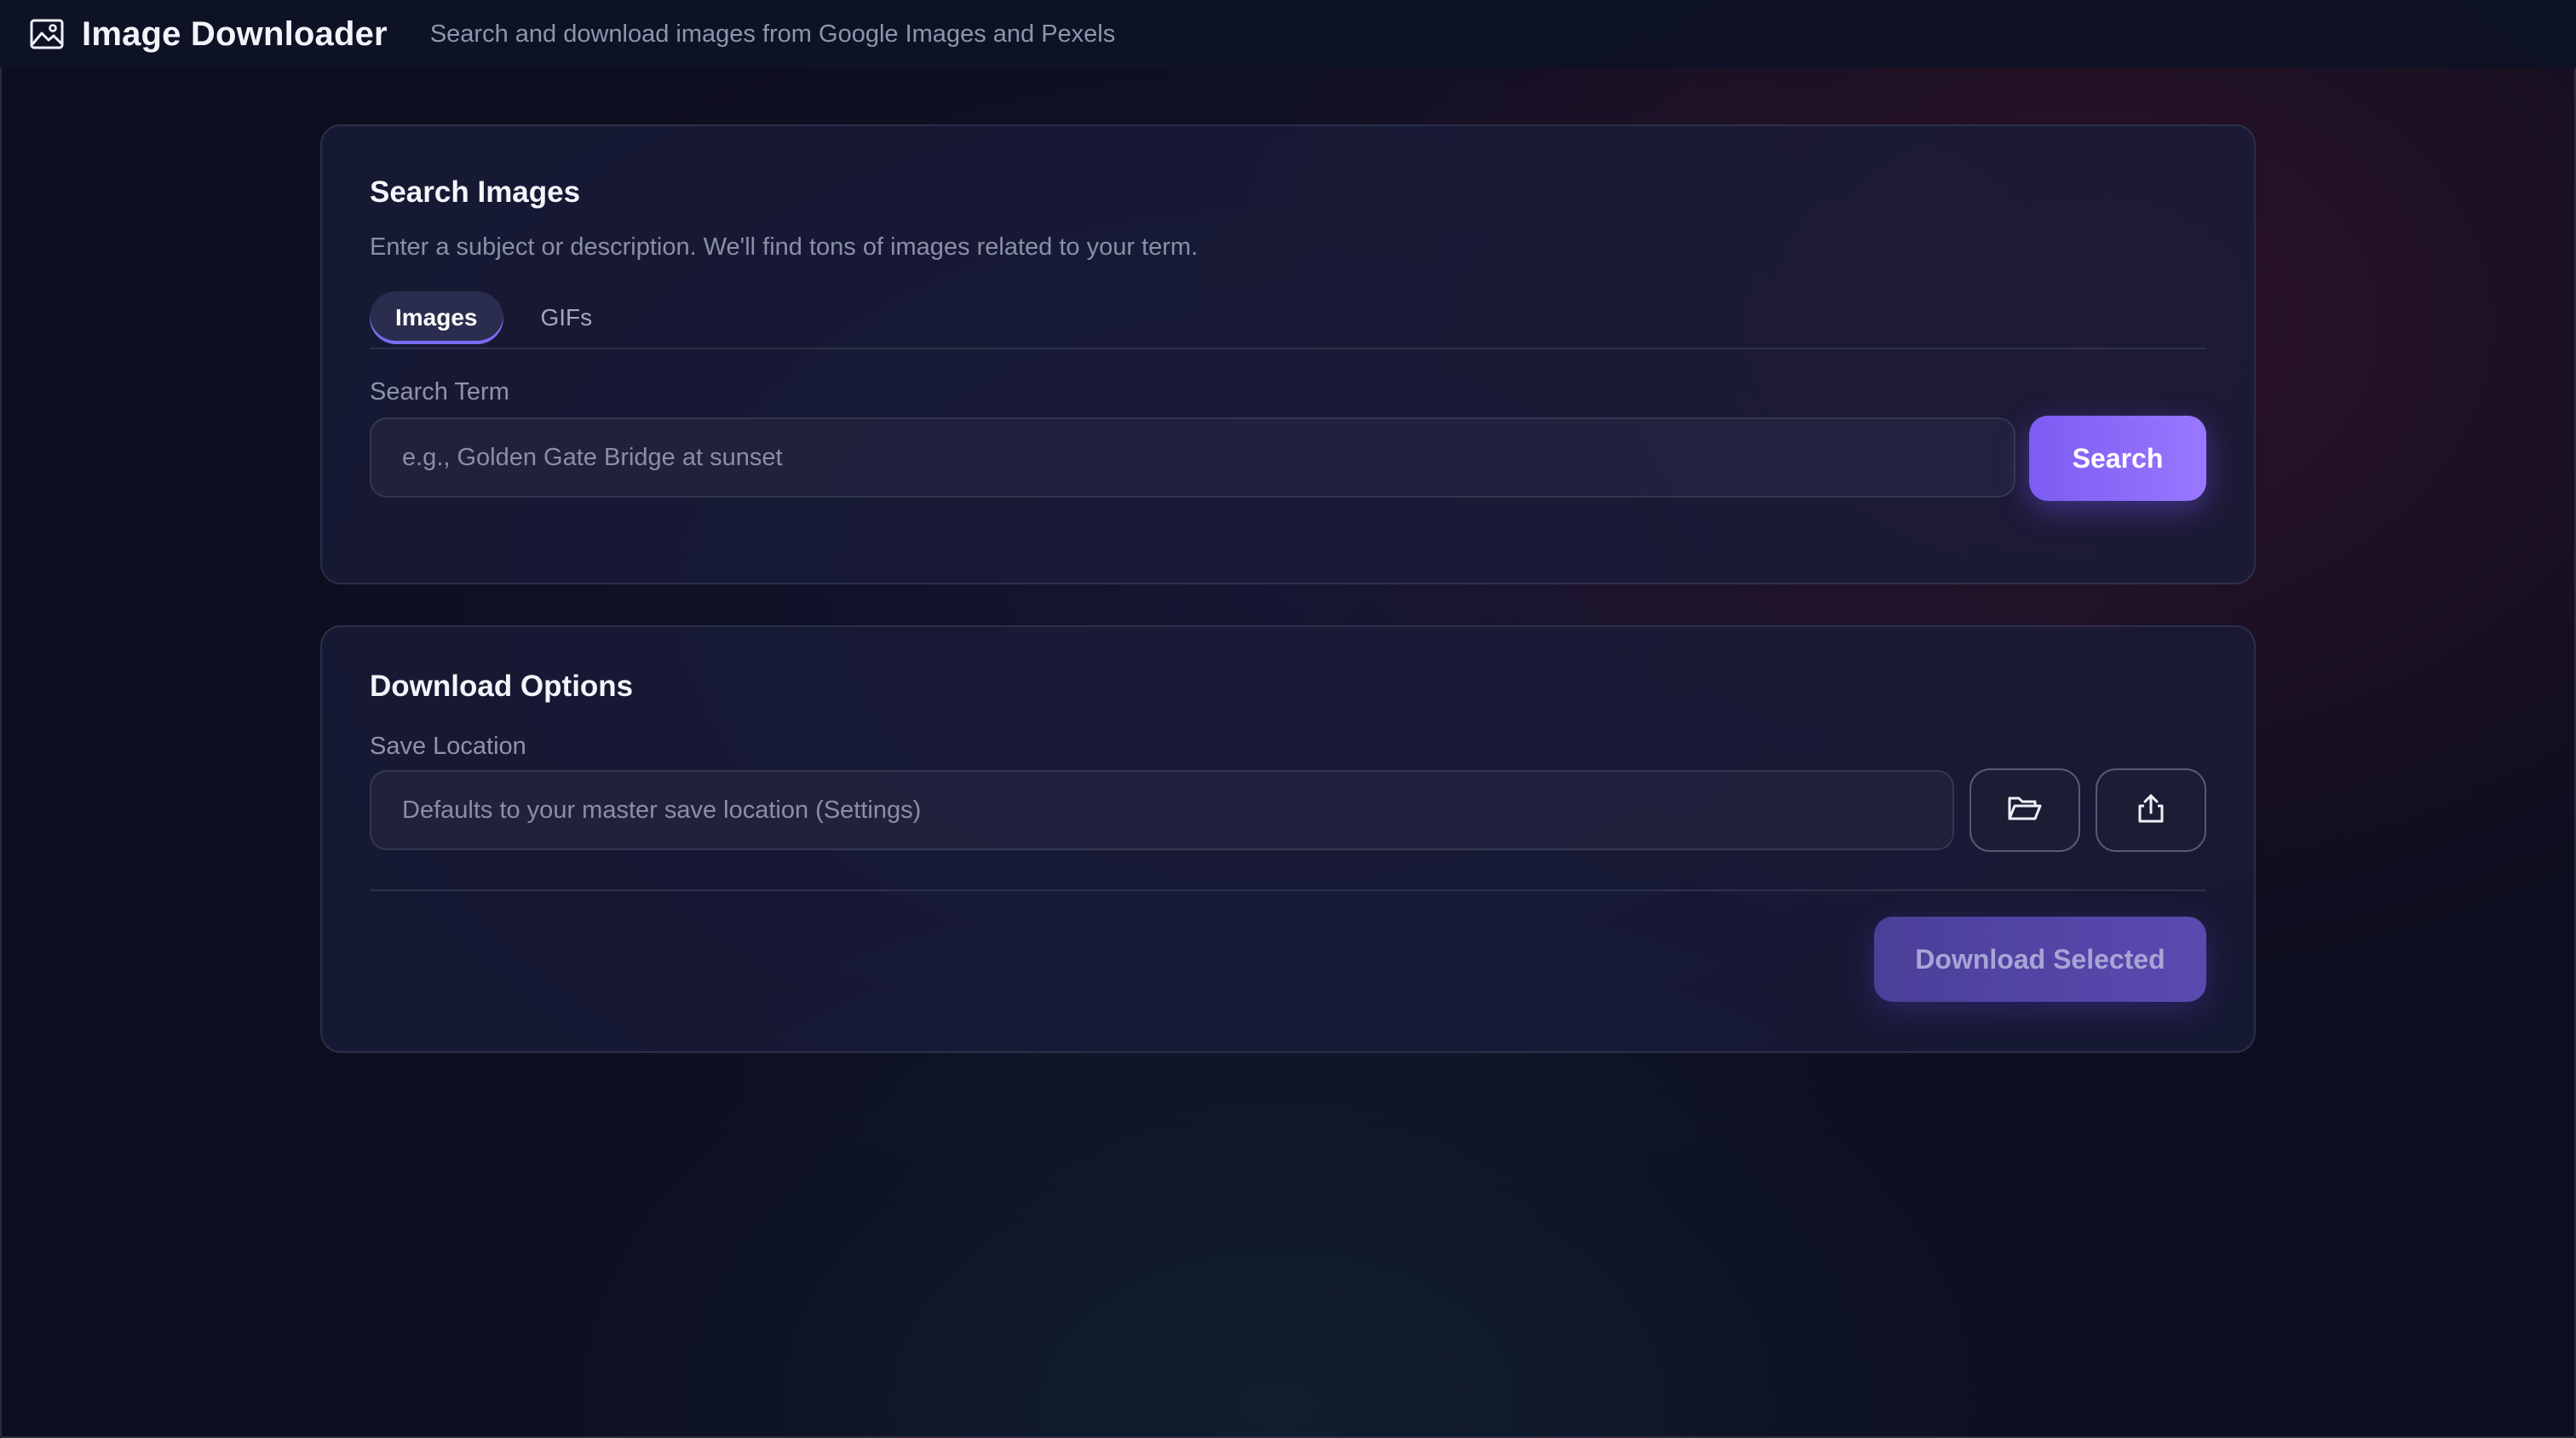 The height and width of the screenshot is (1438, 2576). Describe the element at coordinates (448, 746) in the screenshot. I see `save-location-label: Save Location` at that location.